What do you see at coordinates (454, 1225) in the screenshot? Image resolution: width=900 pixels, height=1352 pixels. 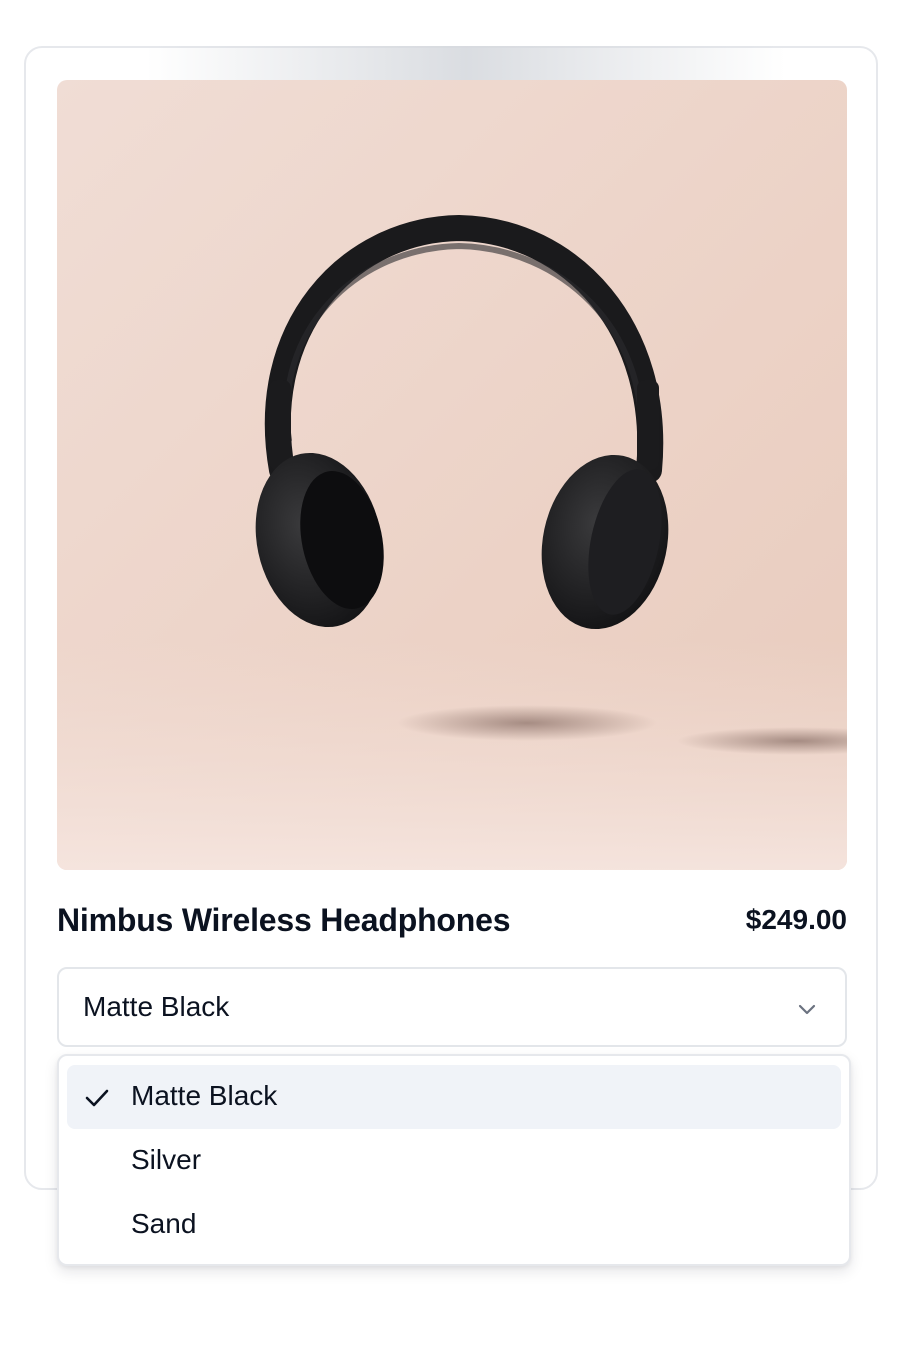 I see `option-sand: Sand` at bounding box center [454, 1225].